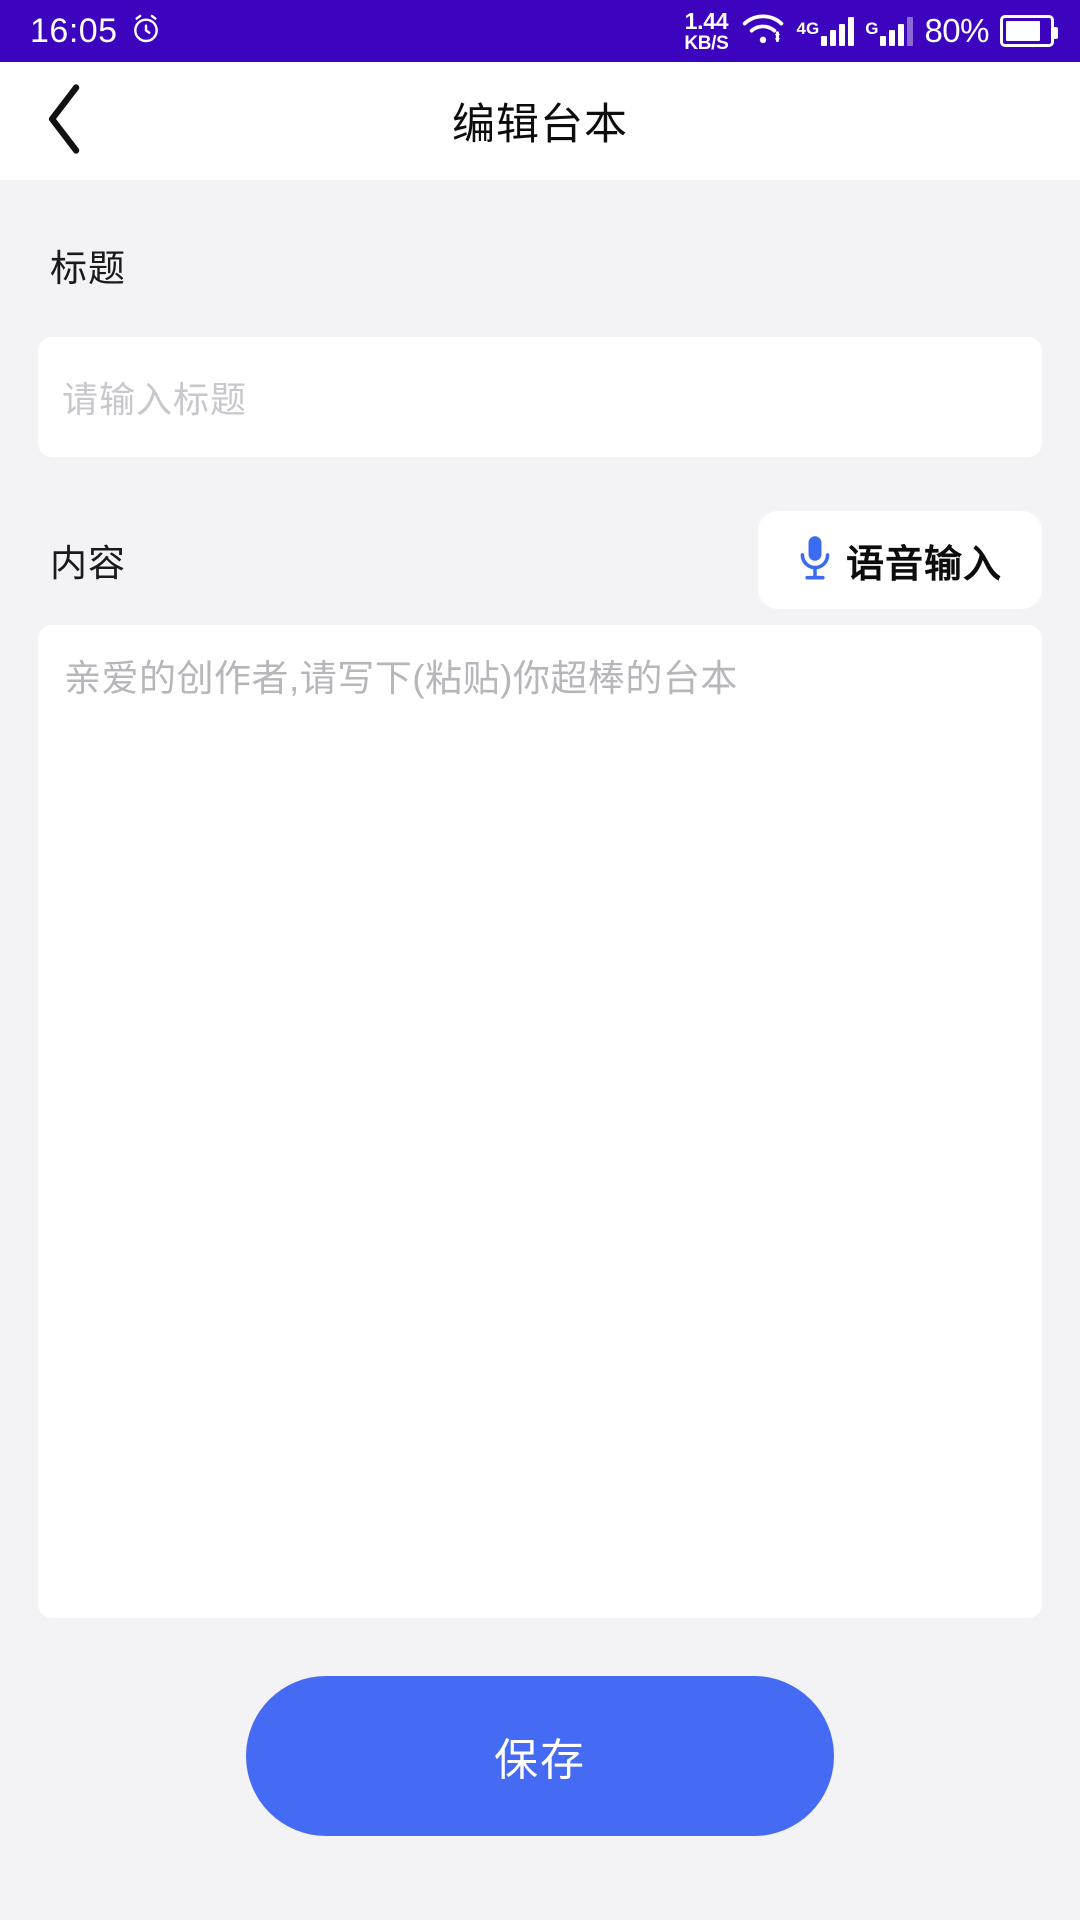  What do you see at coordinates (956, 30) in the screenshot?
I see `battery-percent-label: 80%` at bounding box center [956, 30].